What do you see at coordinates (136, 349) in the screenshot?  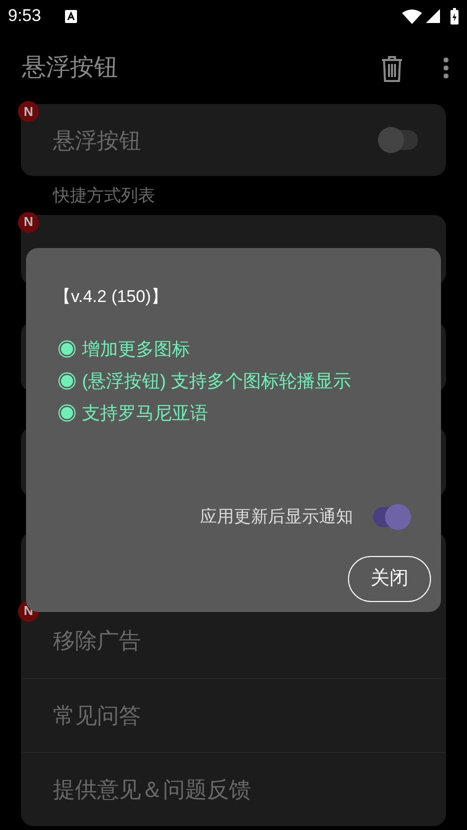 I see `change-item: 增加更多图标` at bounding box center [136, 349].